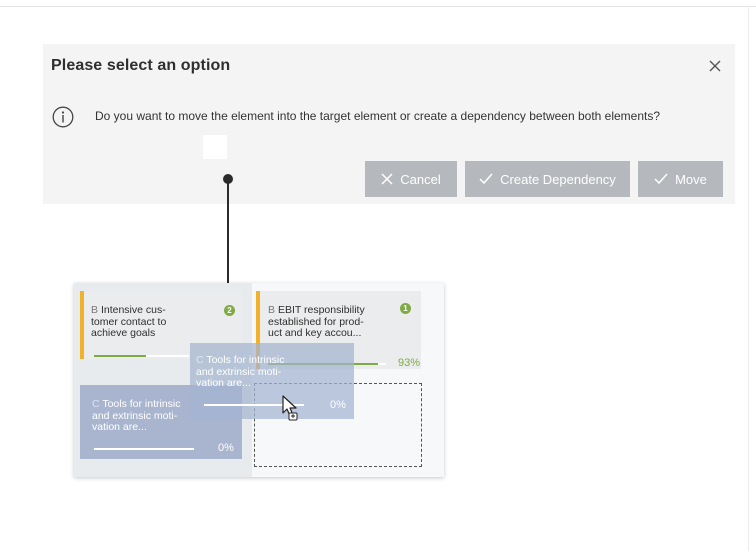 The width and height of the screenshot is (756, 551). I want to click on move-button: Move, so click(680, 179).